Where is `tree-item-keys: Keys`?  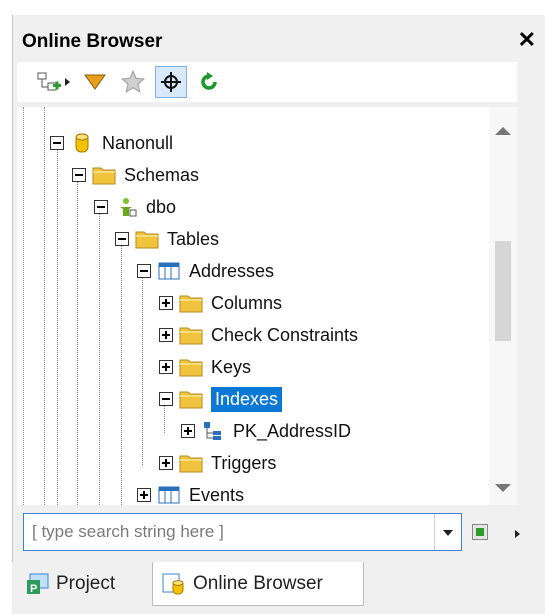
tree-item-keys: Keys is located at coordinates (205, 367).